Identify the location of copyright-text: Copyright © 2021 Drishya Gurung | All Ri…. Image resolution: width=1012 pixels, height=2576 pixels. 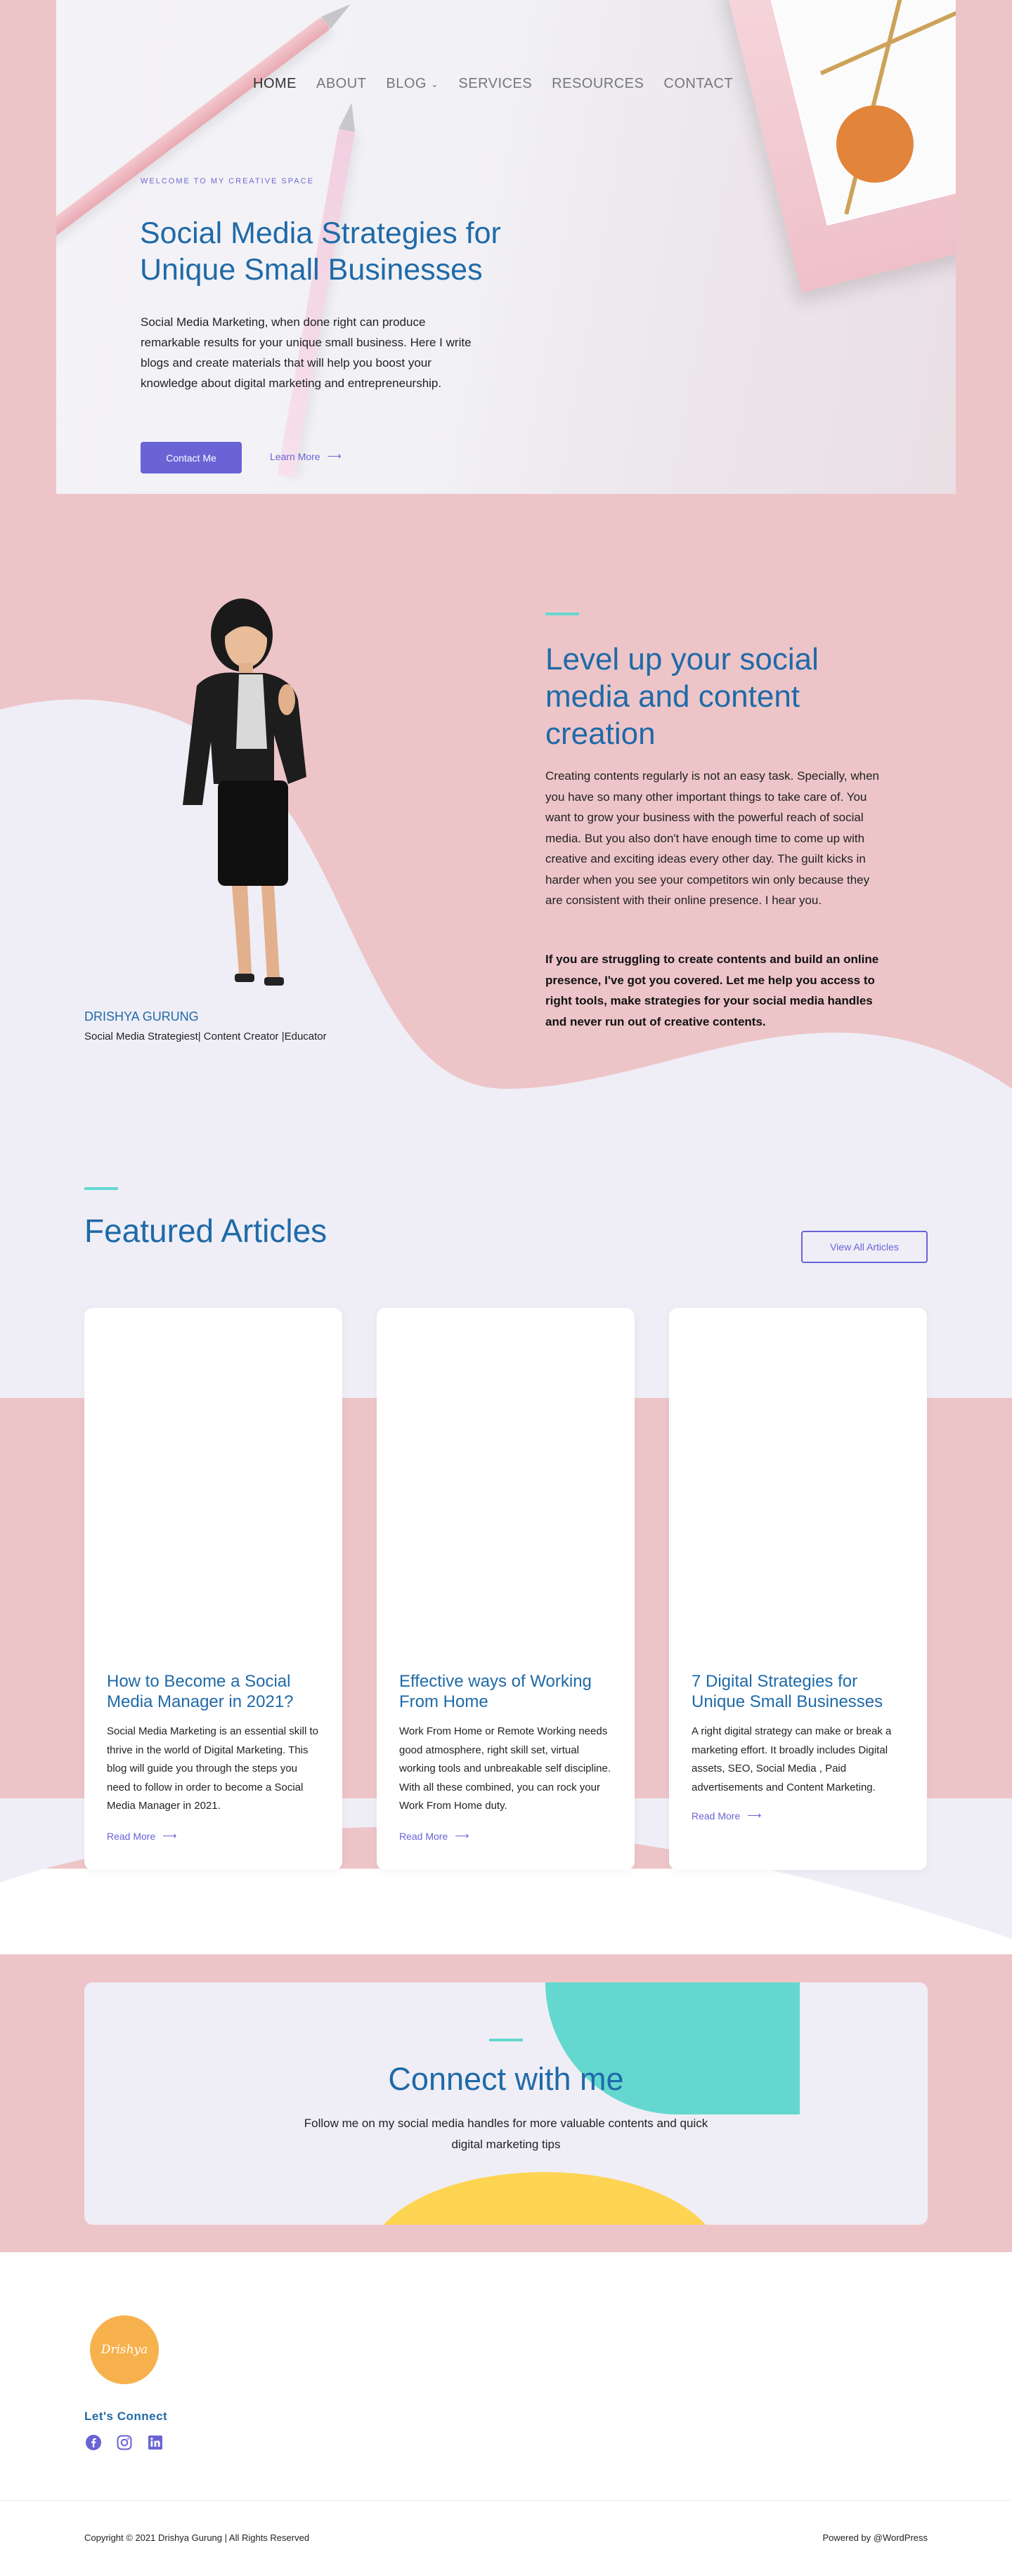
(197, 2538).